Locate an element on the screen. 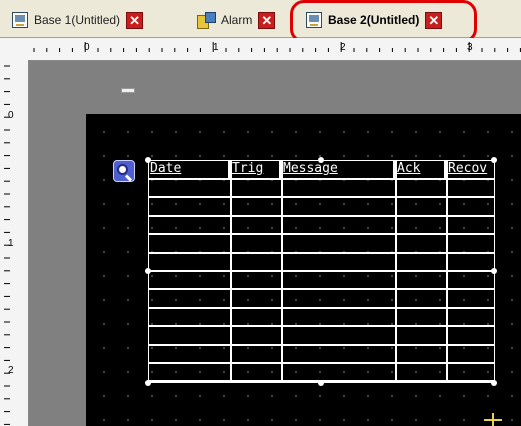  search-icon is located at coordinates (124, 171).